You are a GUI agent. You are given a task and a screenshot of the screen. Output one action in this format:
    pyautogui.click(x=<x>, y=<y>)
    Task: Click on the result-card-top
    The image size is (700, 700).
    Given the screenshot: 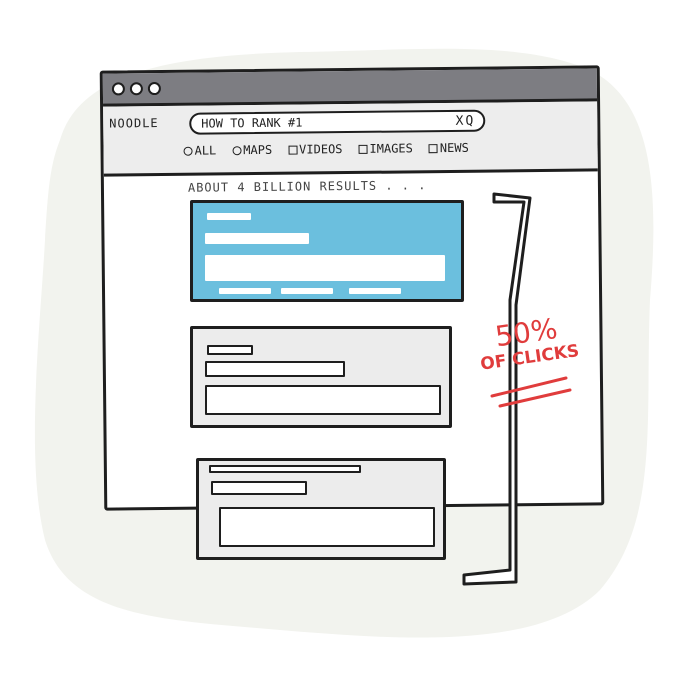 What is the action you would take?
    pyautogui.click(x=327, y=251)
    